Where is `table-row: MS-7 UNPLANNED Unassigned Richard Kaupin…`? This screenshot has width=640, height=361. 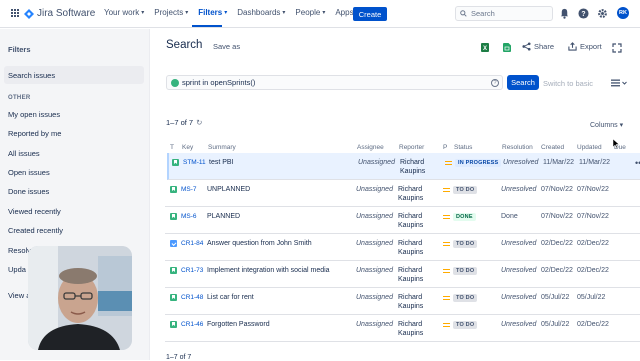 table-row: MS-7 UNPLANNED Unassigned Richard Kaupin… is located at coordinates (402, 193).